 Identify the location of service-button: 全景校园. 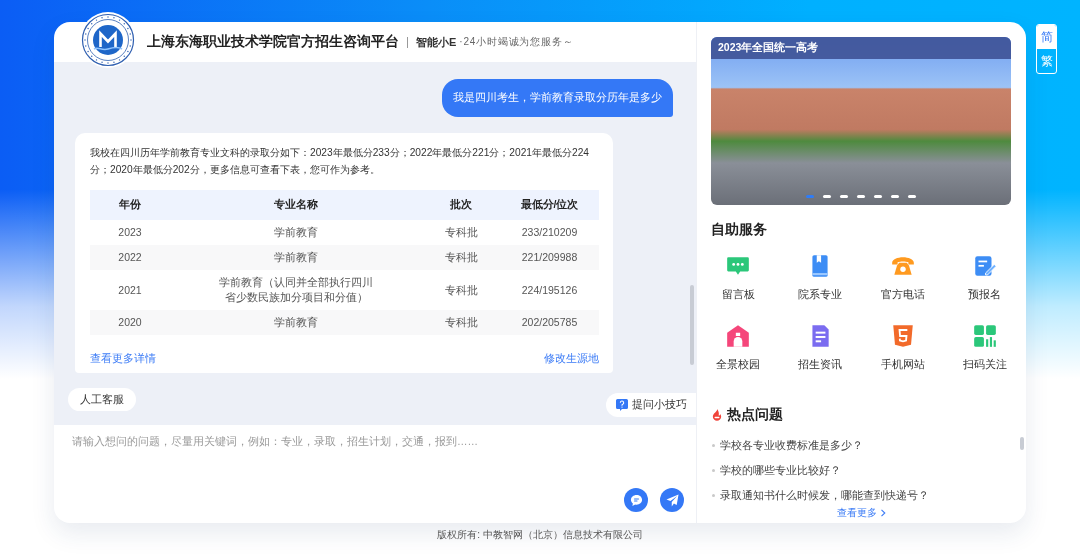
(738, 347).